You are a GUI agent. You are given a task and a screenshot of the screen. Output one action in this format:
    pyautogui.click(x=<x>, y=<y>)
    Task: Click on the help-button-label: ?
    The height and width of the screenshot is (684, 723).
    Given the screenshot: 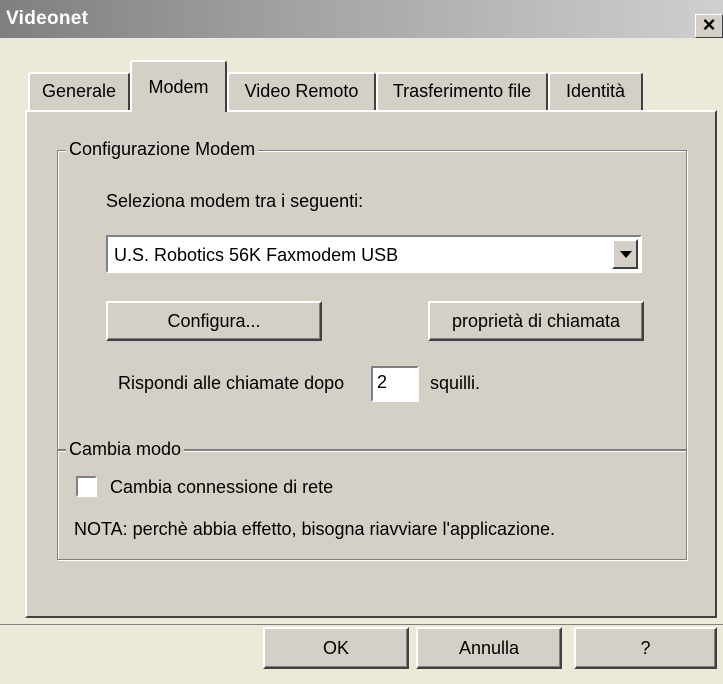 What is the action you would take?
    pyautogui.click(x=645, y=648)
    